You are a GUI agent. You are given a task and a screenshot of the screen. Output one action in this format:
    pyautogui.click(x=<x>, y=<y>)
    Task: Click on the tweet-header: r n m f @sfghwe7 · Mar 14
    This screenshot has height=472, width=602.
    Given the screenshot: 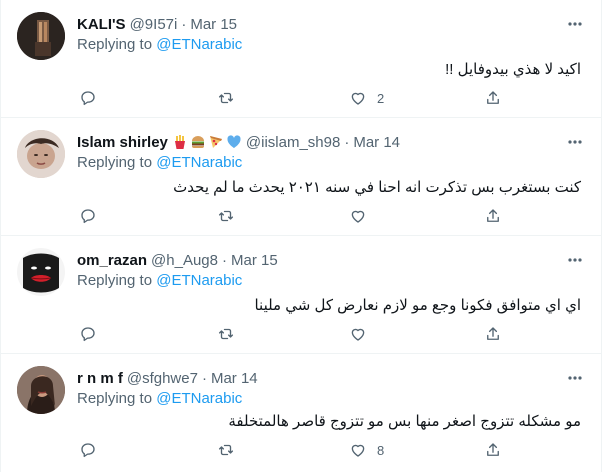 What is the action you would take?
    pyautogui.click(x=167, y=378)
    